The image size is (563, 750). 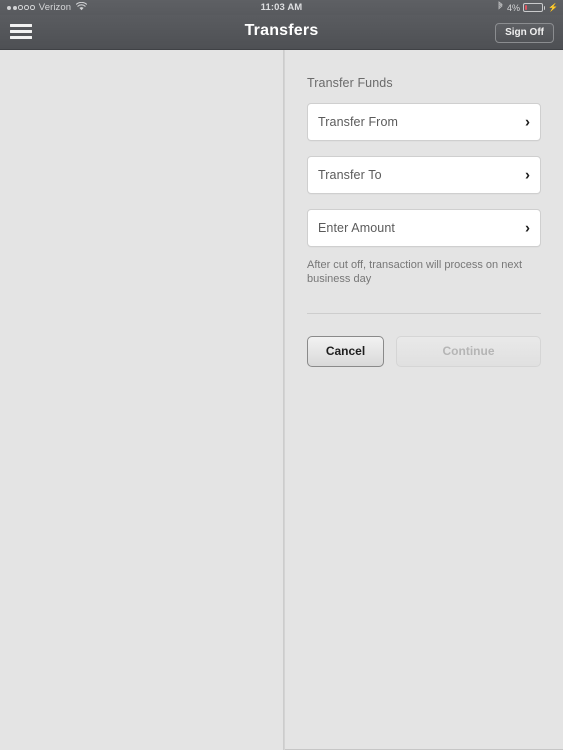 I want to click on ios-status-bar: Verizon 11:03 AM 4% ⚡, so click(x=281, y=7).